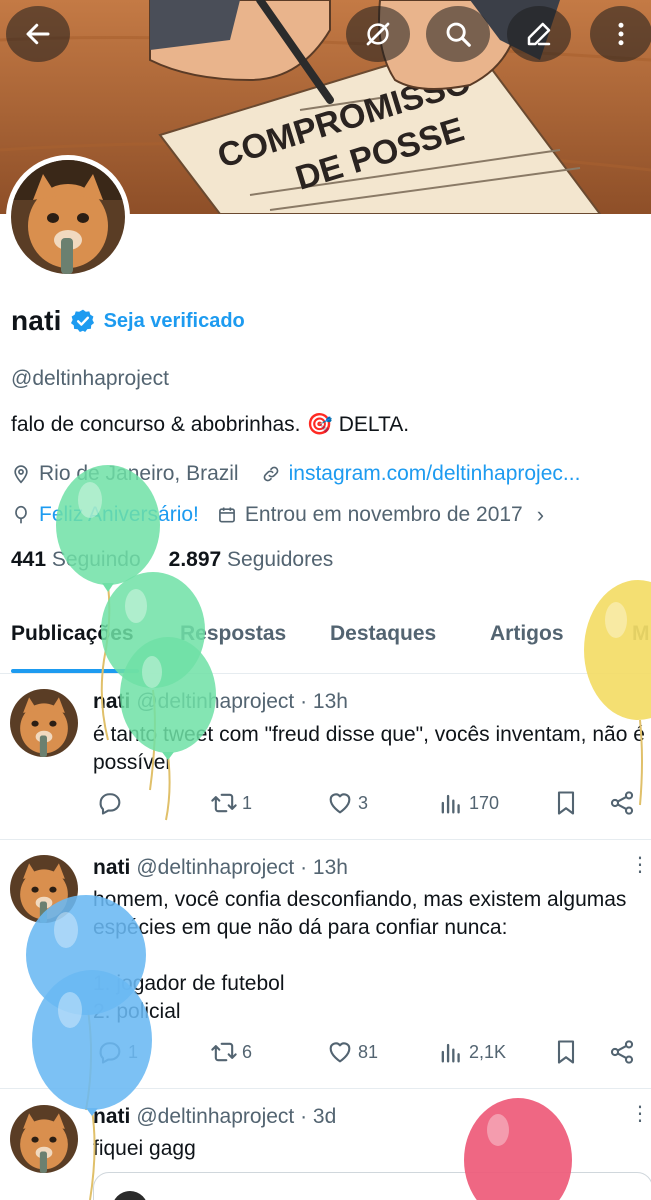 This screenshot has width=651, height=1200. I want to click on post-header: nati @deltinhaproject · 3d, so click(214, 1117).